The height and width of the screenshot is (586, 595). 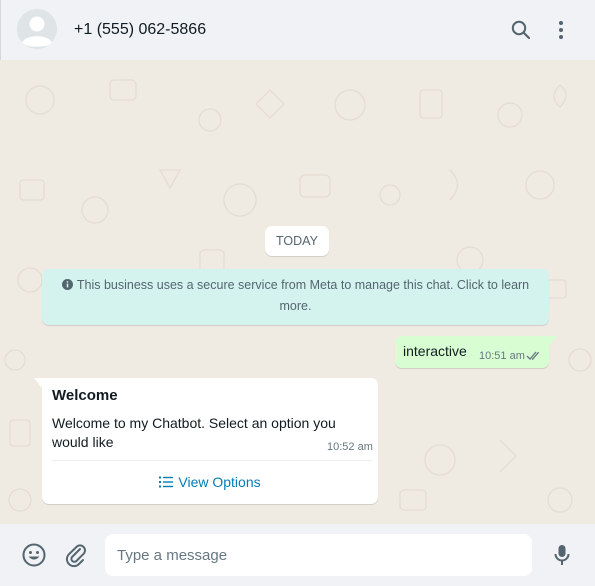 What do you see at coordinates (553, 341) in the screenshot?
I see `outgoing-bubble-tail` at bounding box center [553, 341].